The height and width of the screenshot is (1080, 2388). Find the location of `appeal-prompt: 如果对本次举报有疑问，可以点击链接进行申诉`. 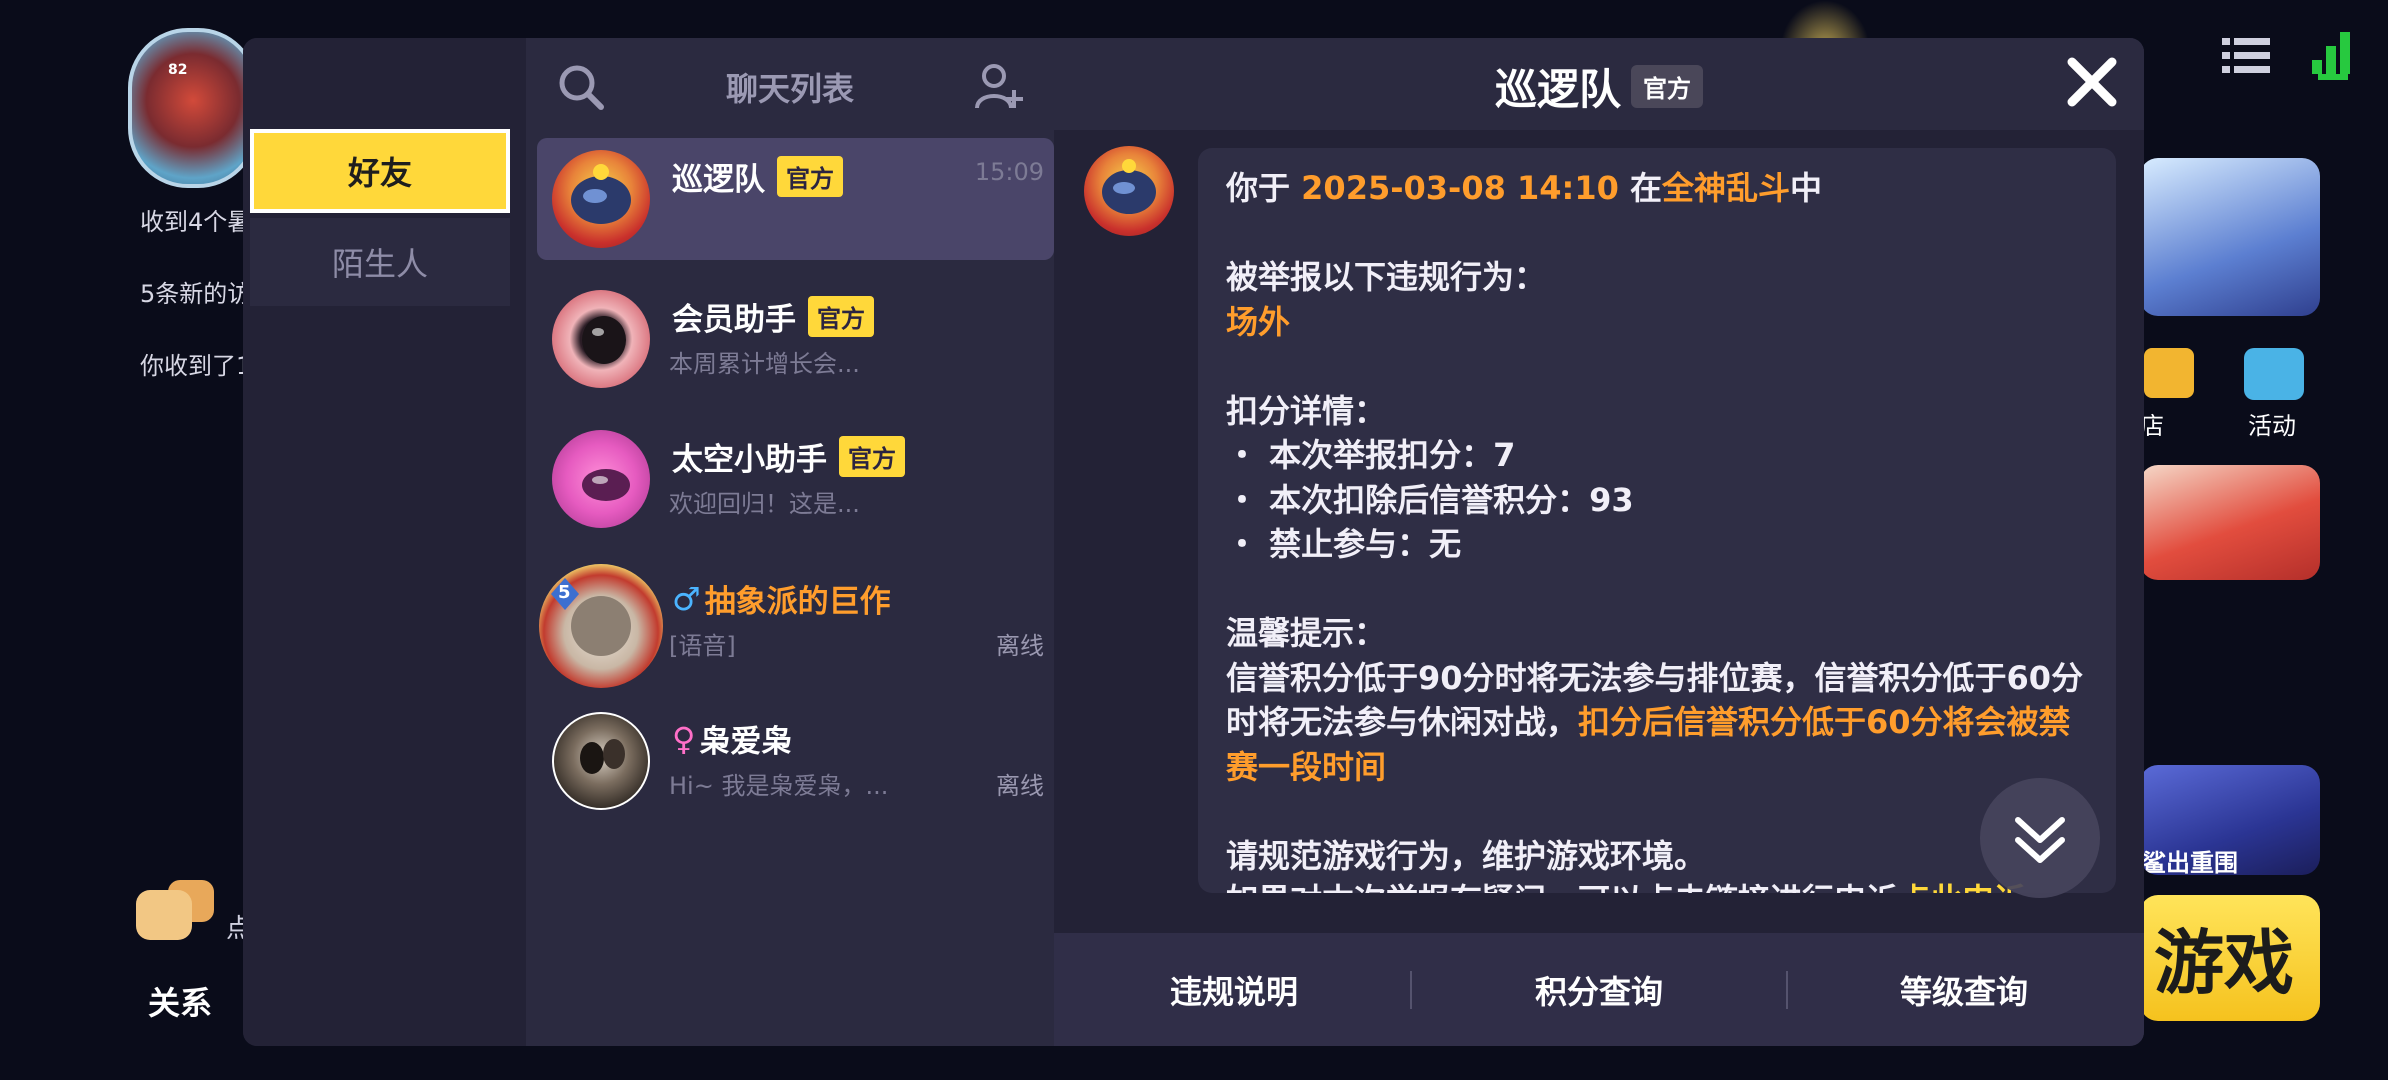

appeal-prompt: 如果对本次举报有疑问，可以点击链接进行申诉 is located at coordinates (1562, 887).